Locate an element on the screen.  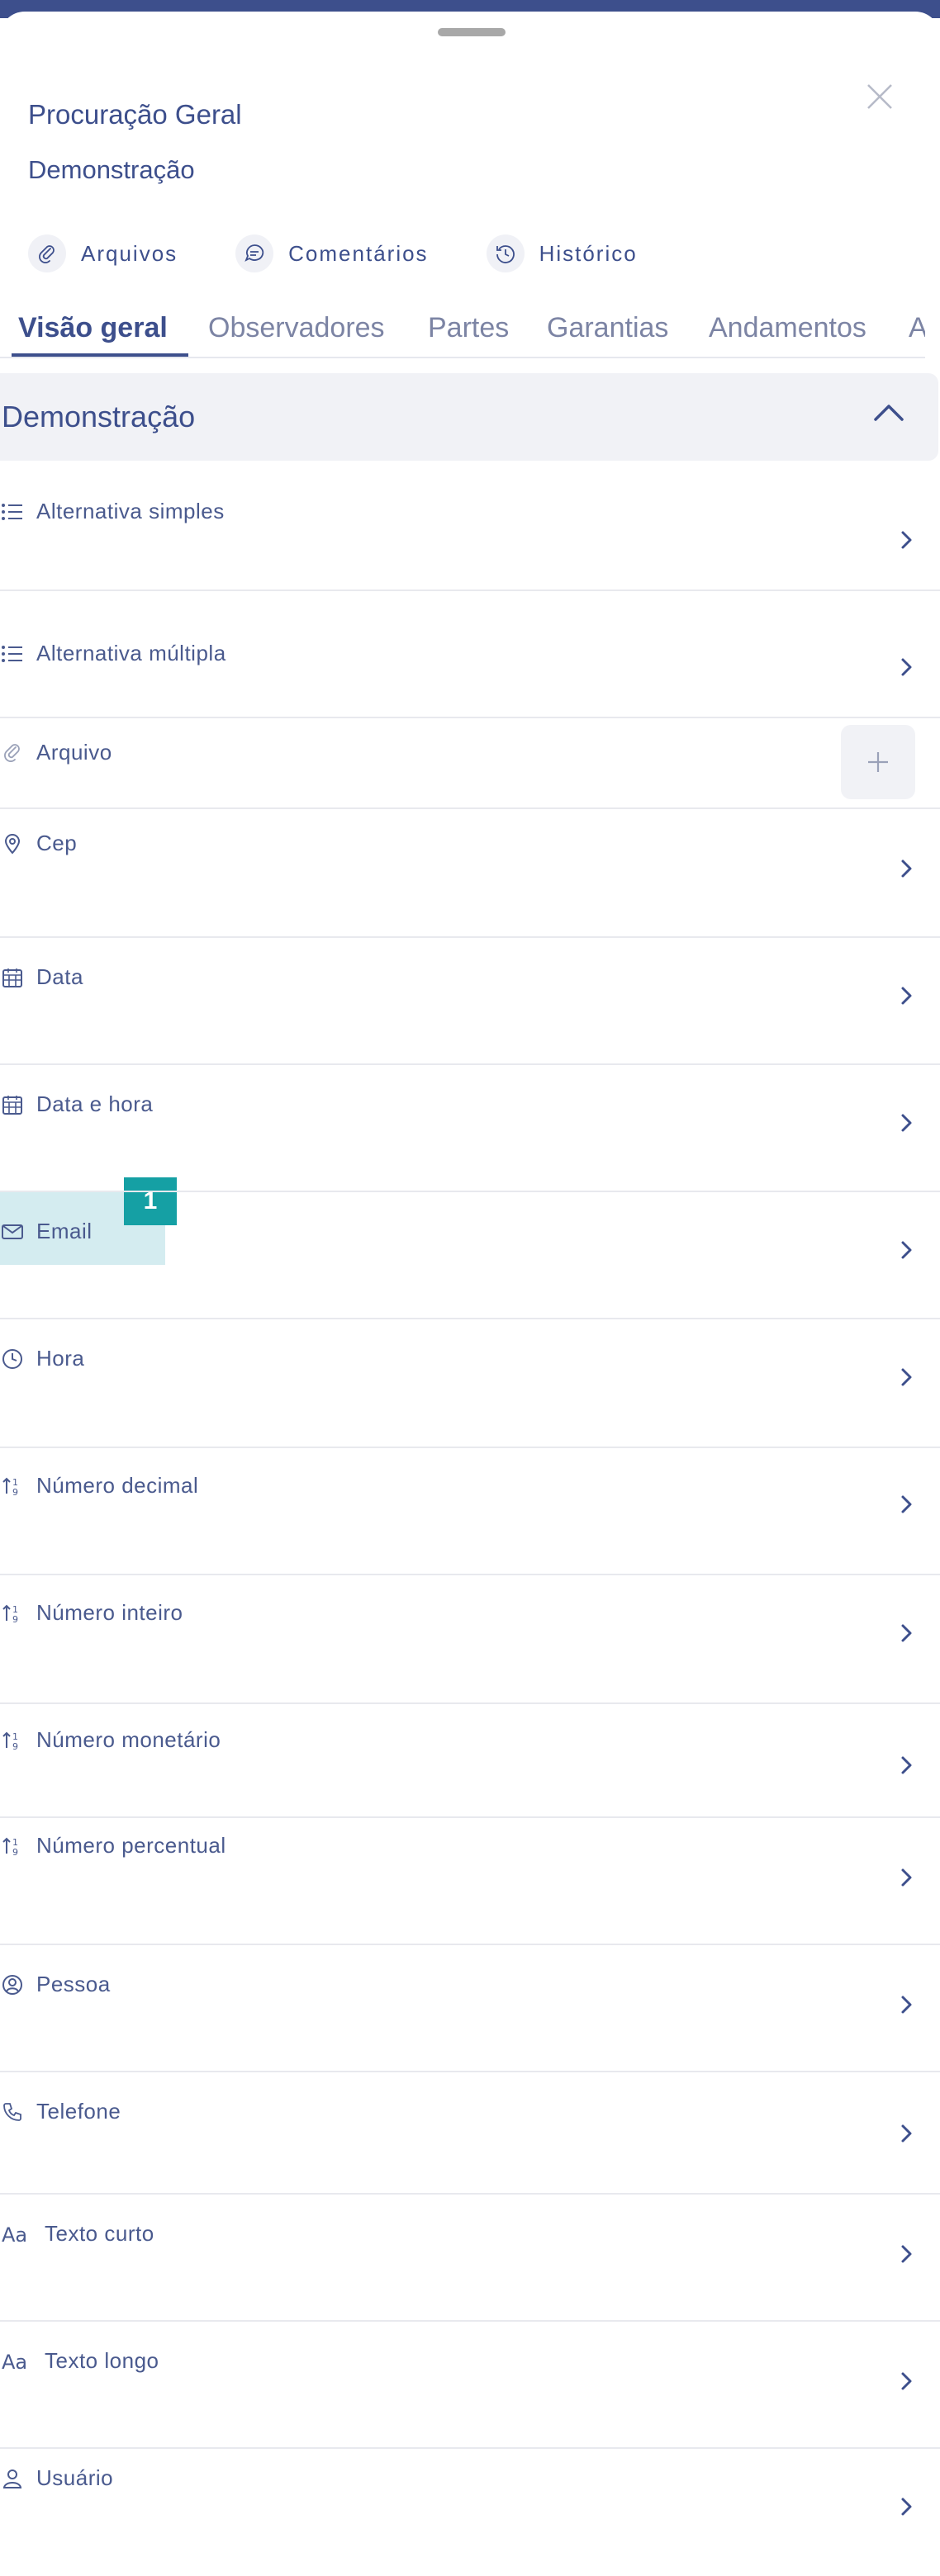
field-label-group: Data is located at coordinates (41, 977).